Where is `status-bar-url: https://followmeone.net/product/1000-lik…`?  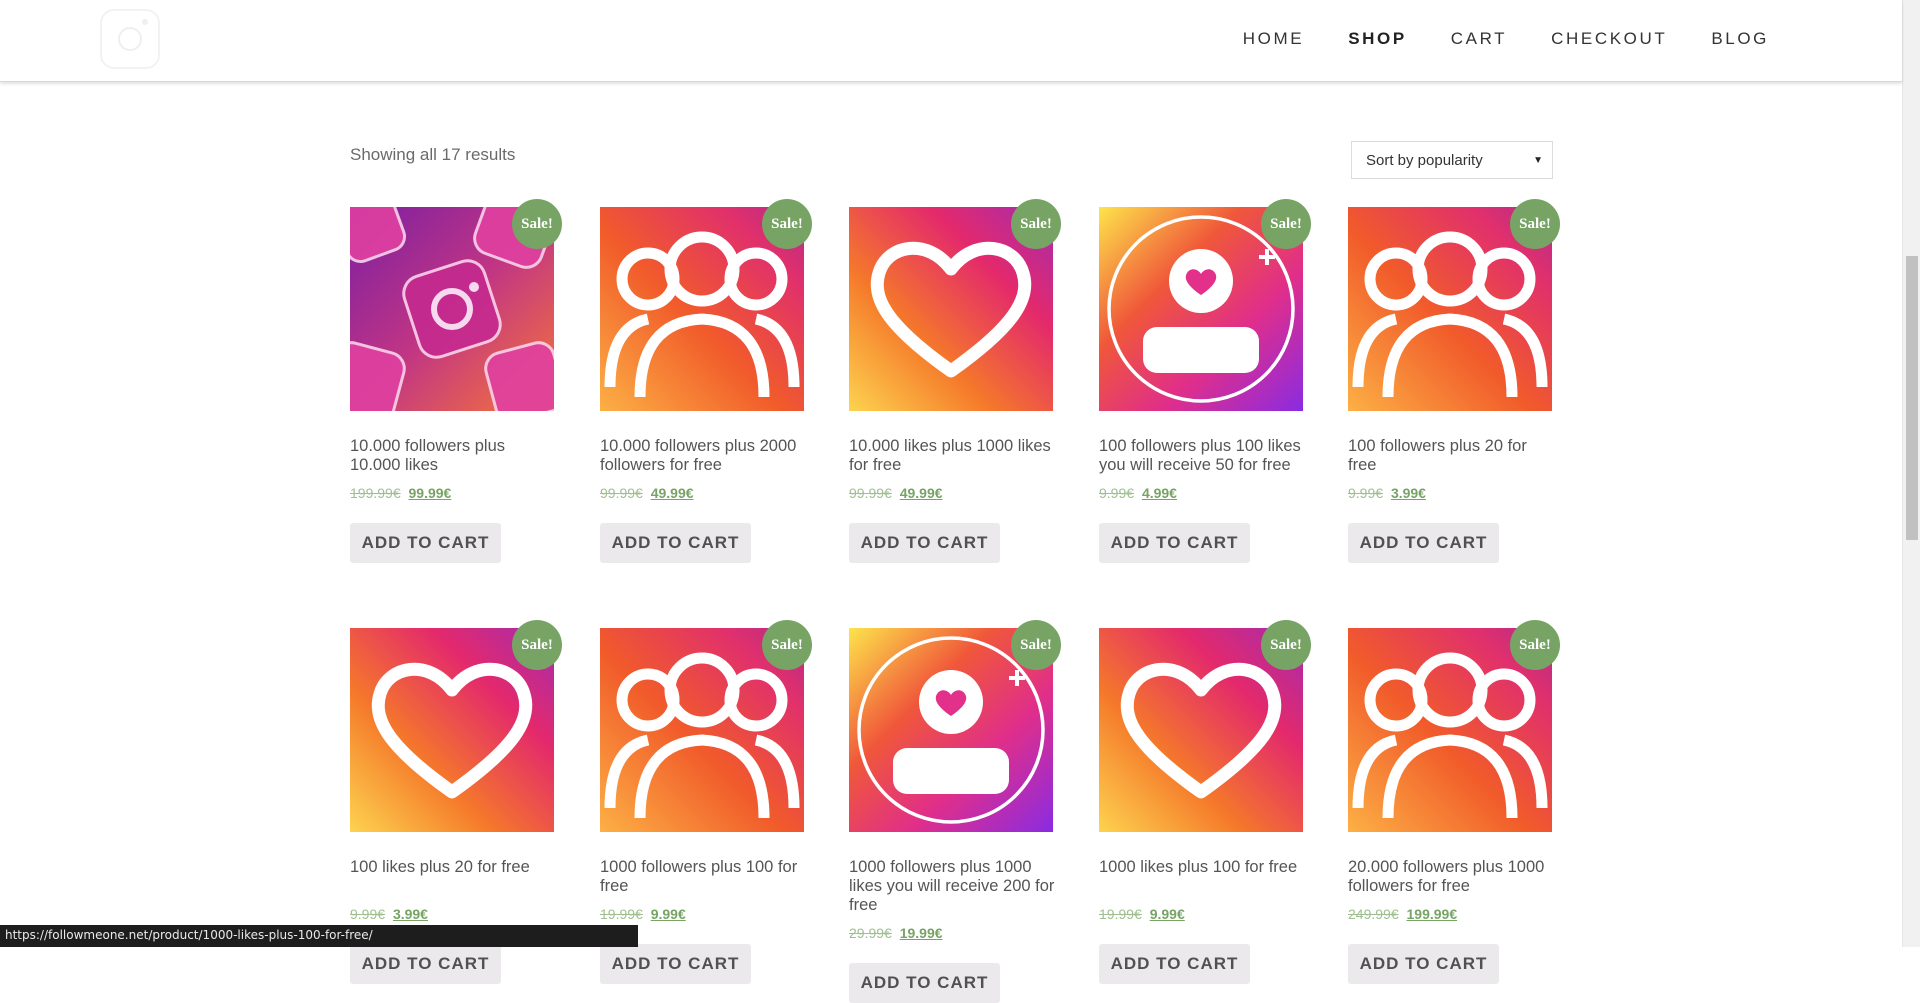
status-bar-url: https://followmeone.net/product/1000-lik… is located at coordinates (319, 936).